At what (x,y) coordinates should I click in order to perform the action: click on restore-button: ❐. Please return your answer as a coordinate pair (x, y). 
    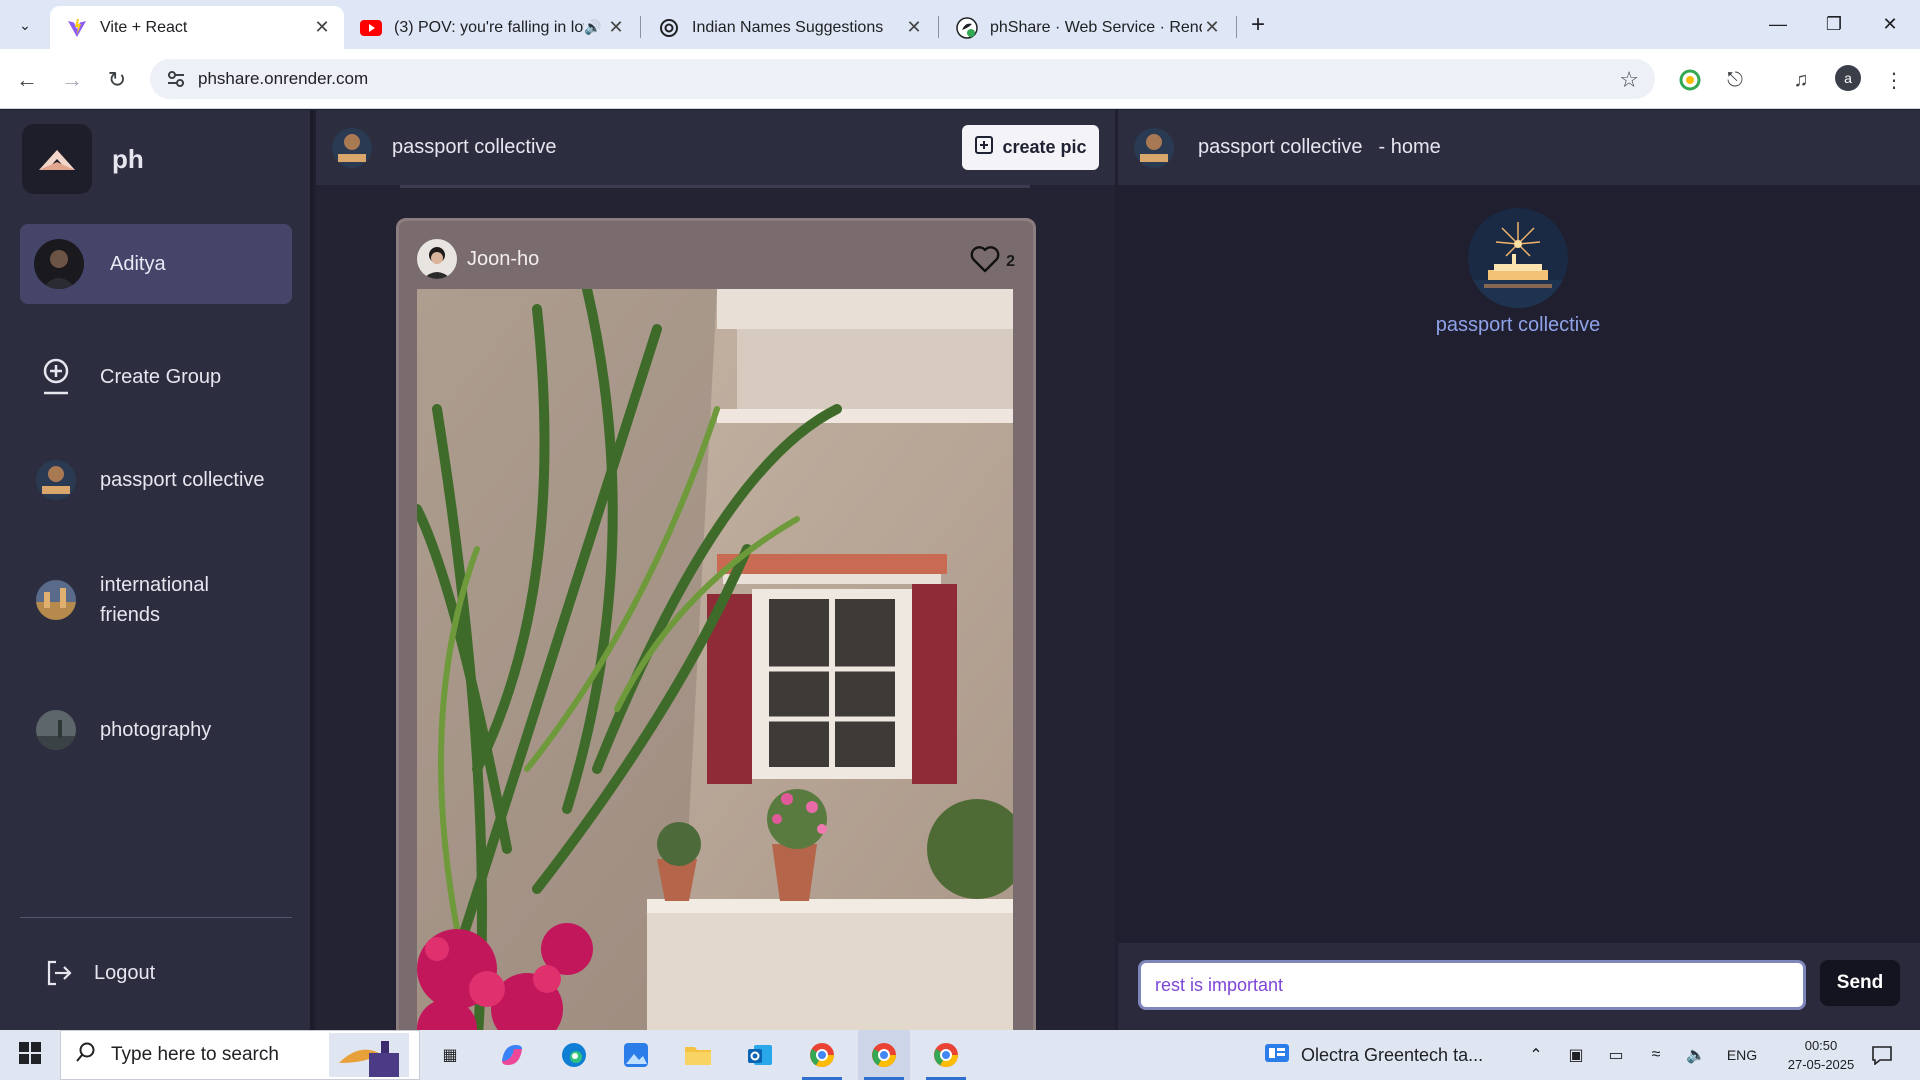
    Looking at the image, I should click on (1834, 24).